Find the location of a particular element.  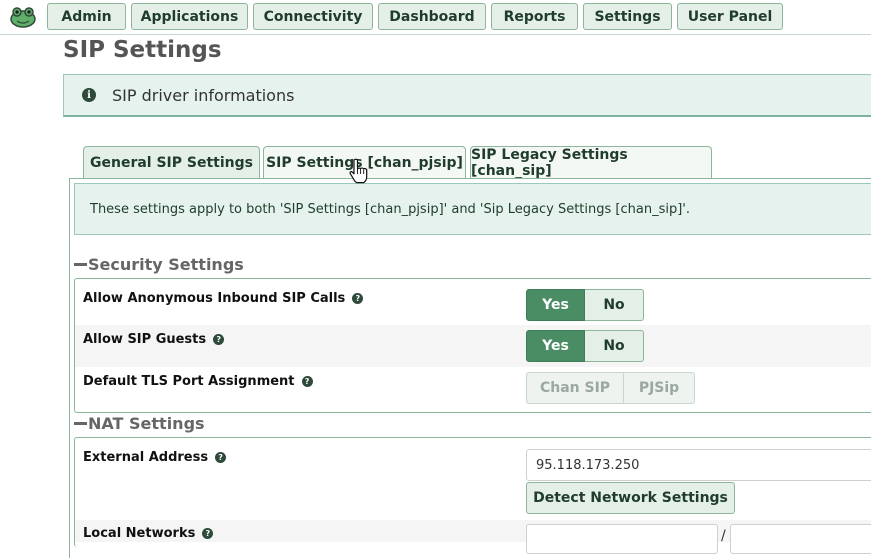

allow-anonymous-no: No is located at coordinates (614, 305).